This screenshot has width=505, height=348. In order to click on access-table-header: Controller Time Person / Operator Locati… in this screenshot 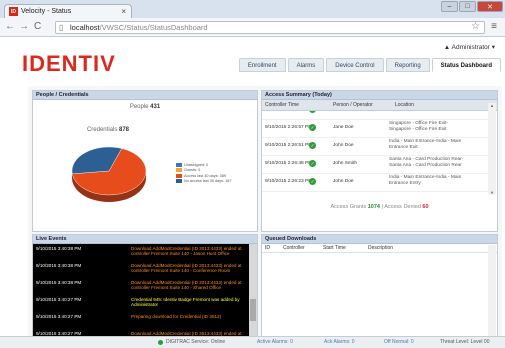, I will do `click(379, 105)`.